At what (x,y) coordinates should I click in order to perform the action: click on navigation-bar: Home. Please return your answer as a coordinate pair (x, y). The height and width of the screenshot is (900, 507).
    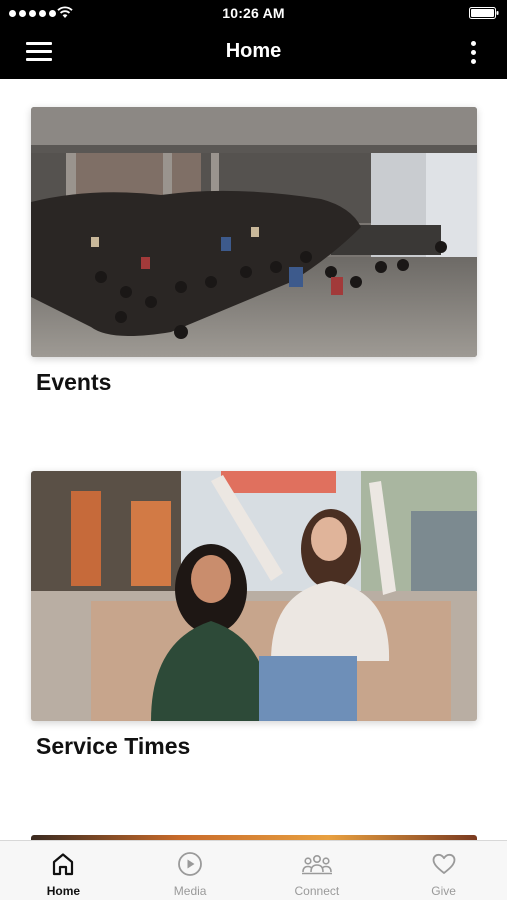
    Looking at the image, I should click on (253, 52).